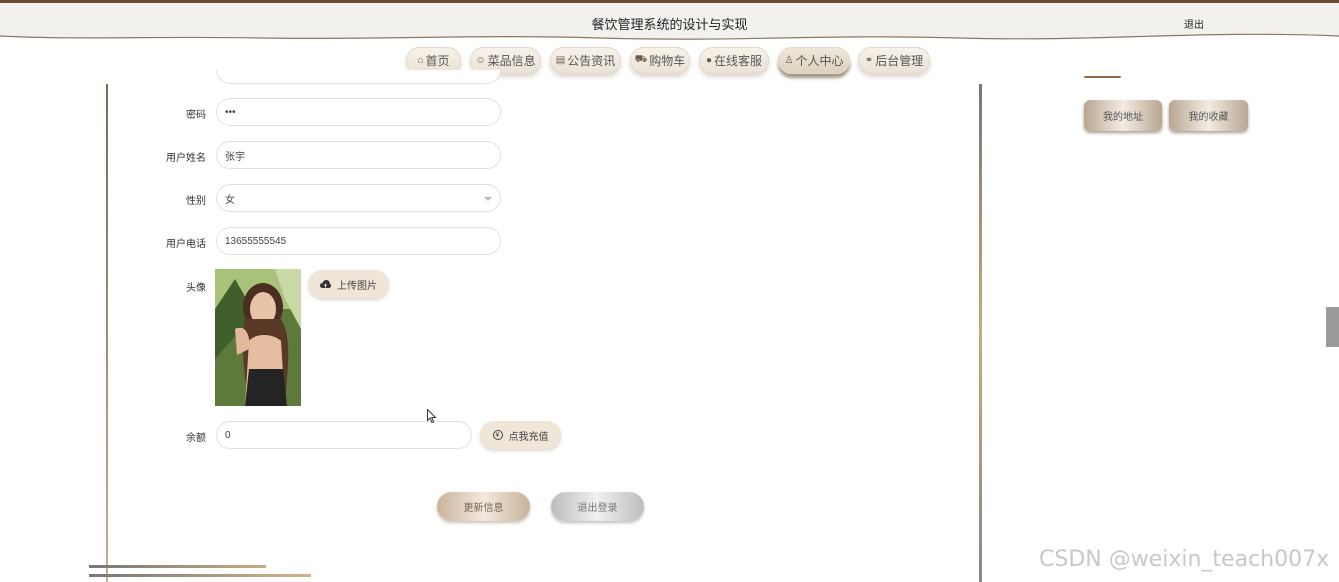 The image size is (1339, 582). Describe the element at coordinates (256, 241) in the screenshot. I see `phone-value: 13655555545` at that location.